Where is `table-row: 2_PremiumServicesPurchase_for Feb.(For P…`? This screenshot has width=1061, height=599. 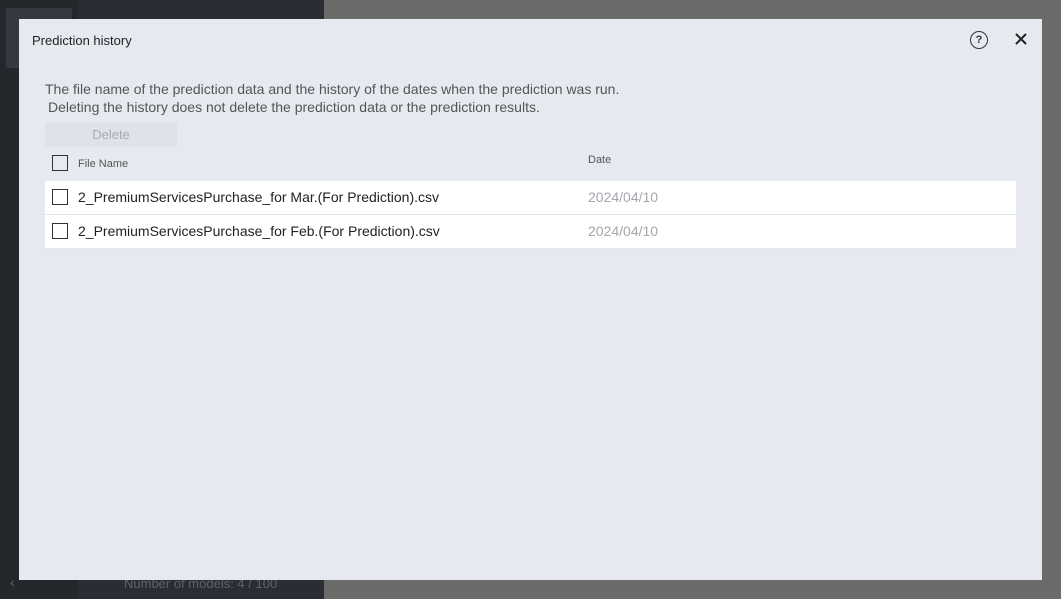
table-row: 2_PremiumServicesPurchase_for Feb.(For P… is located at coordinates (530, 232).